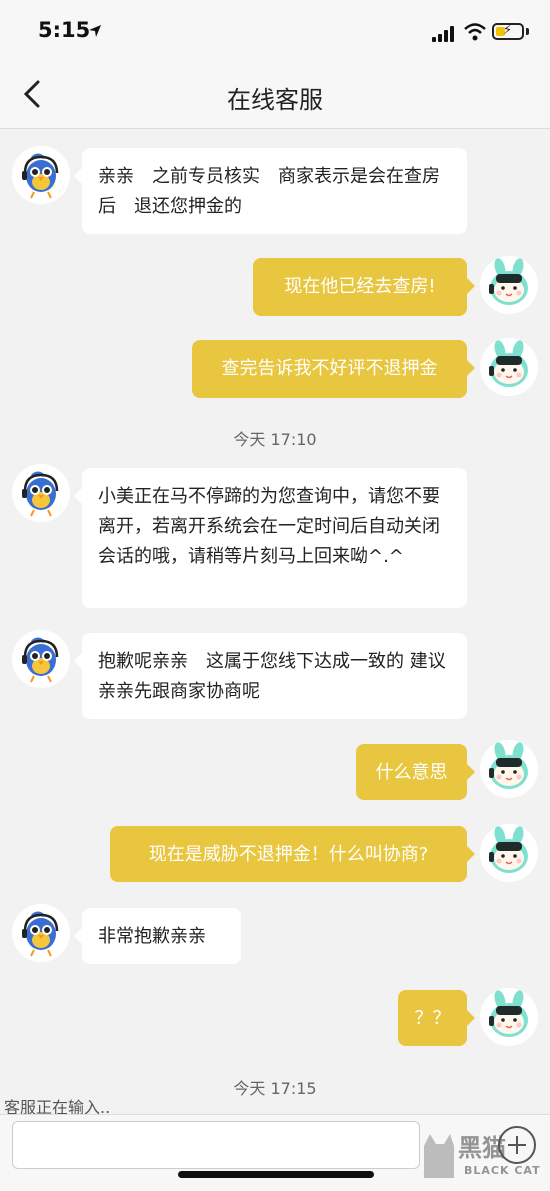  I want to click on message-input, so click(216, 1145).